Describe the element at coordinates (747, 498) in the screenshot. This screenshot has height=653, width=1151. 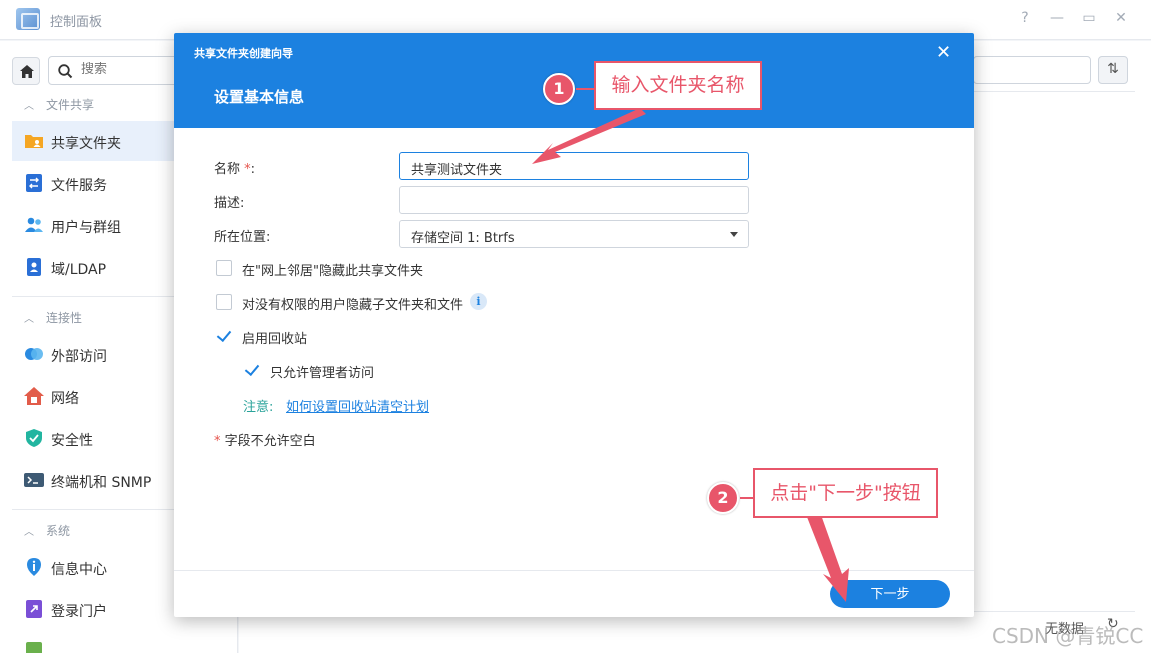
I see `annotation-2-connector` at that location.